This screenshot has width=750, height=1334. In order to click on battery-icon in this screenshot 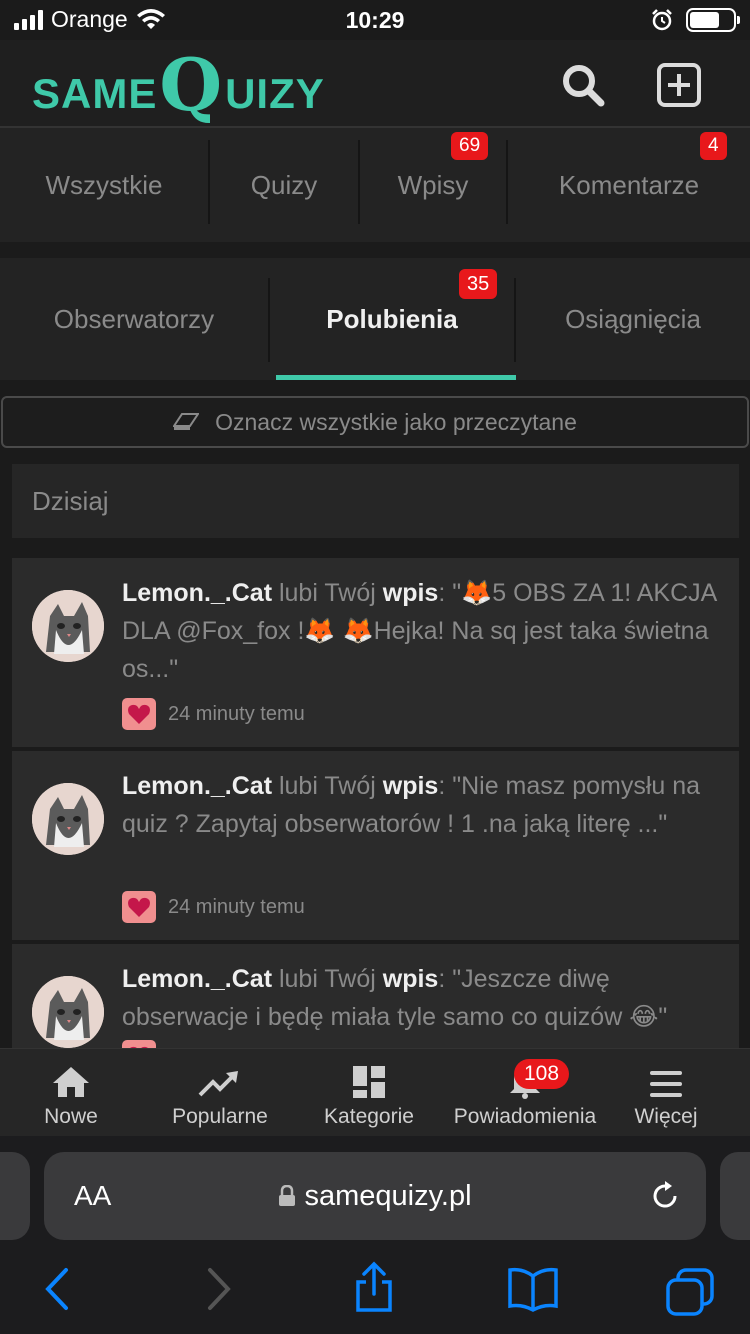, I will do `click(713, 20)`.